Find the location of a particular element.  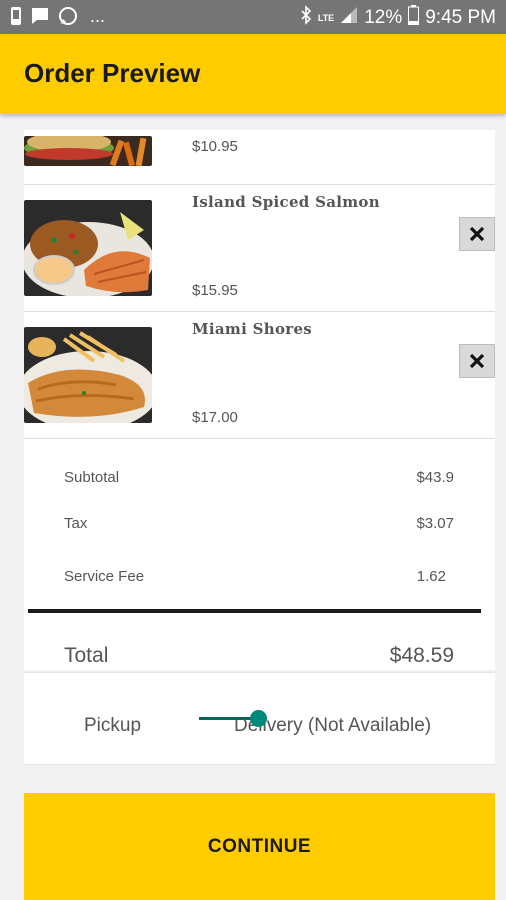

pickup-label: Pickup is located at coordinates (112, 726).